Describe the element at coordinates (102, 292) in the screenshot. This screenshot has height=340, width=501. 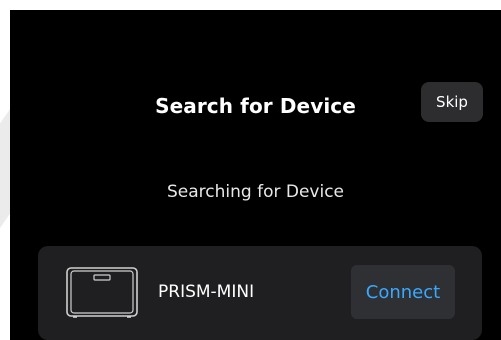
I see `printer-icon` at that location.